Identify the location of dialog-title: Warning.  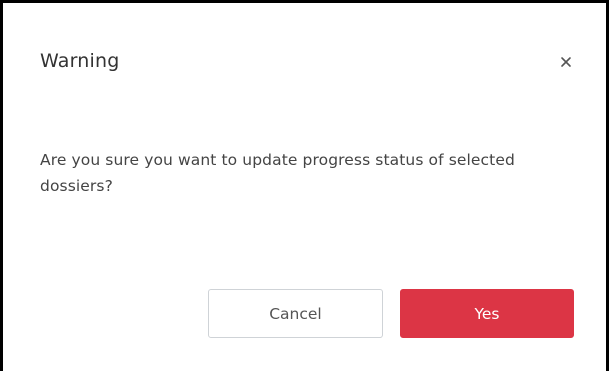
(80, 61).